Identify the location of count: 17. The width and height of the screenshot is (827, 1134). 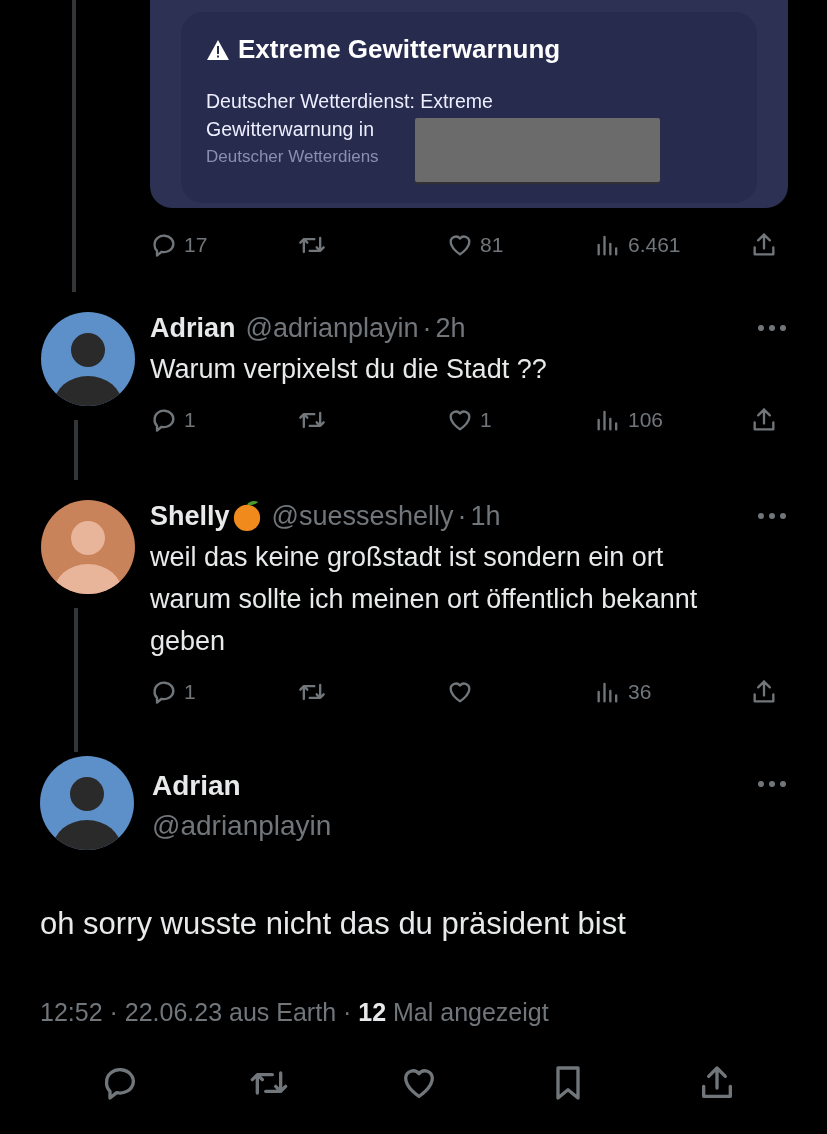
(196, 245).